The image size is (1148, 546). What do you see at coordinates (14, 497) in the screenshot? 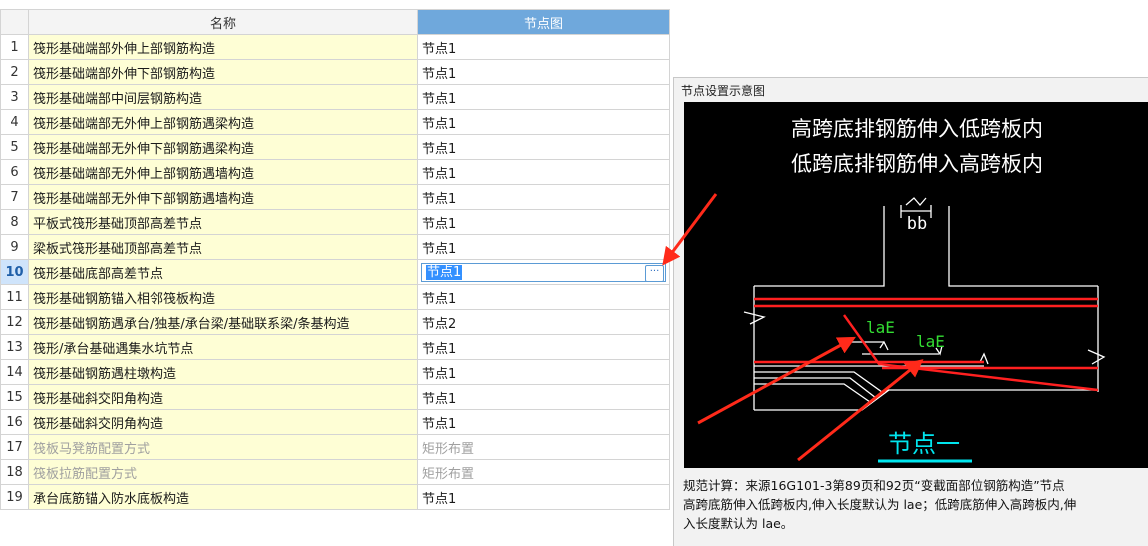
I see `row-number: 19` at bounding box center [14, 497].